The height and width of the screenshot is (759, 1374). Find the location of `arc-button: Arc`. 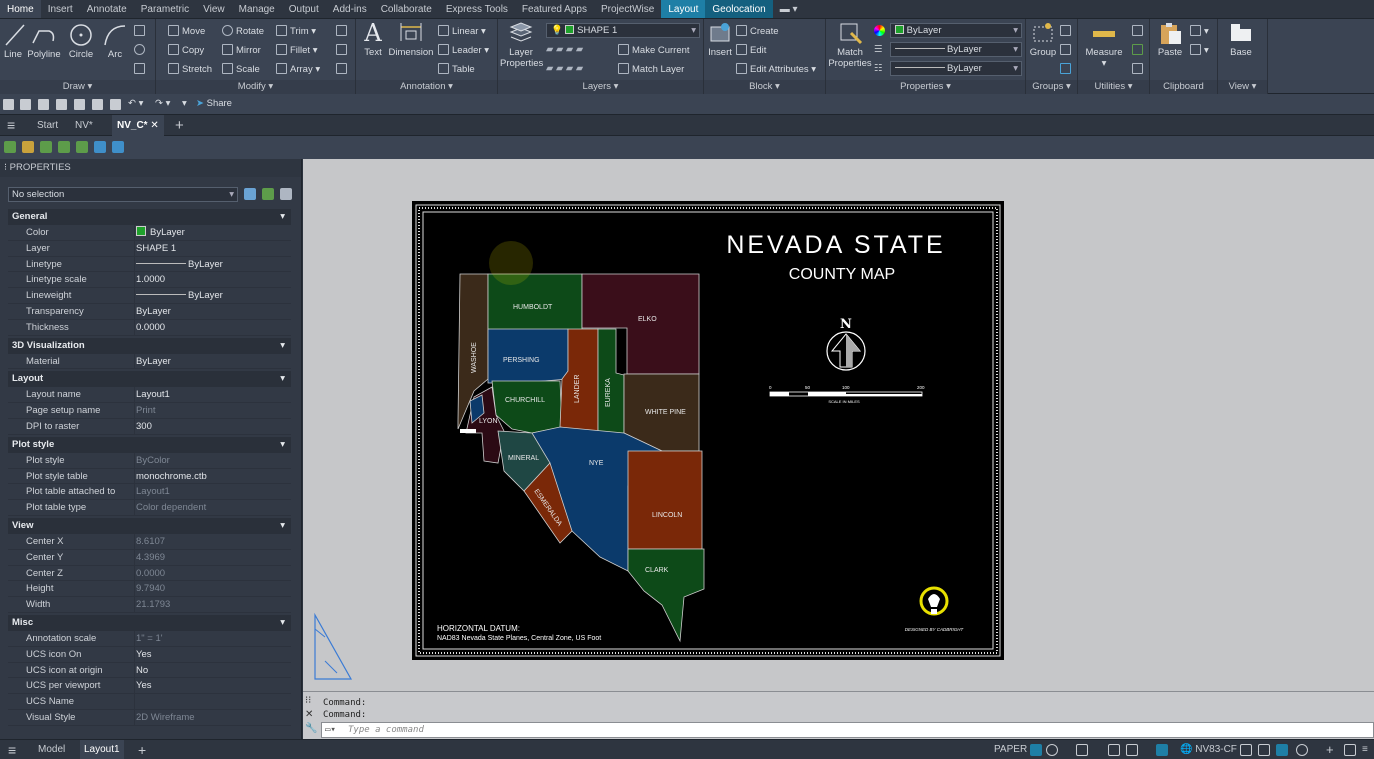

arc-button: Arc is located at coordinates (115, 41).